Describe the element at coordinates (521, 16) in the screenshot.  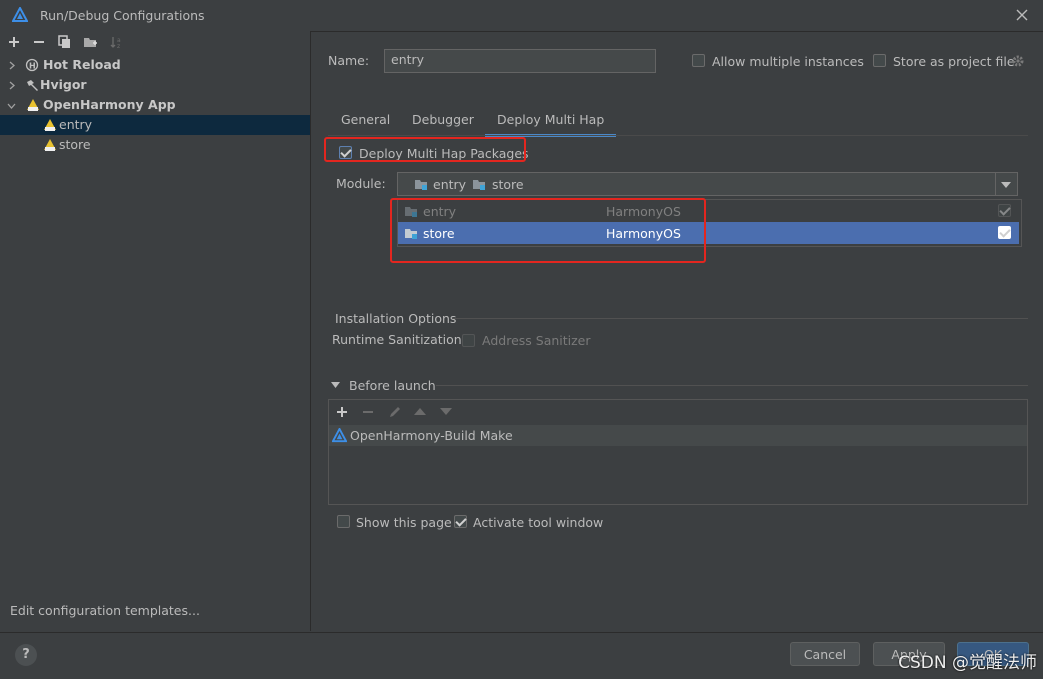
I see `title-bar: Run/Debug Configurations` at that location.